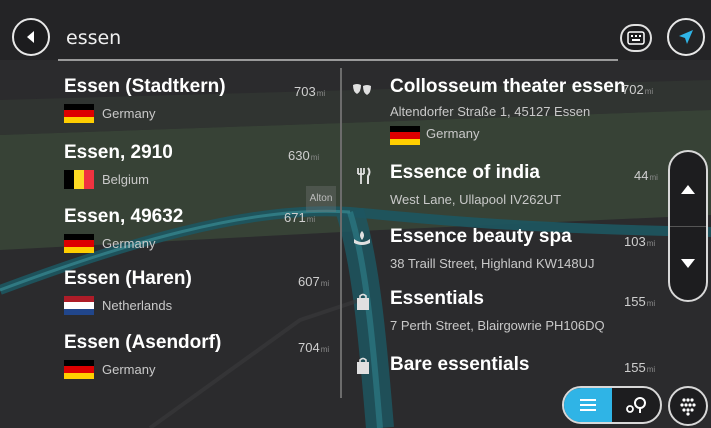 This screenshot has width=711, height=428. Describe the element at coordinates (125, 179) in the screenshot. I see `result-country: Belgium` at that location.